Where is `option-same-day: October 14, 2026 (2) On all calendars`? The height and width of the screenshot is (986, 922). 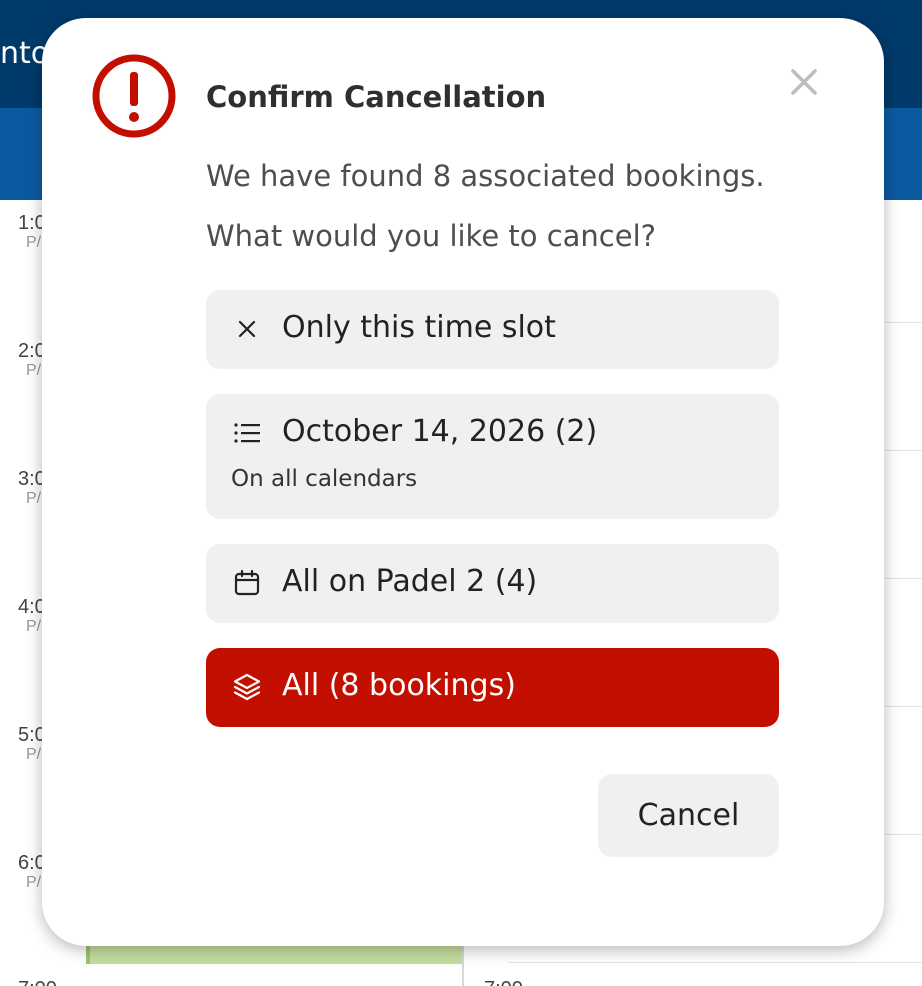 option-same-day: October 14, 2026 (2) On all calendars is located at coordinates (492, 456).